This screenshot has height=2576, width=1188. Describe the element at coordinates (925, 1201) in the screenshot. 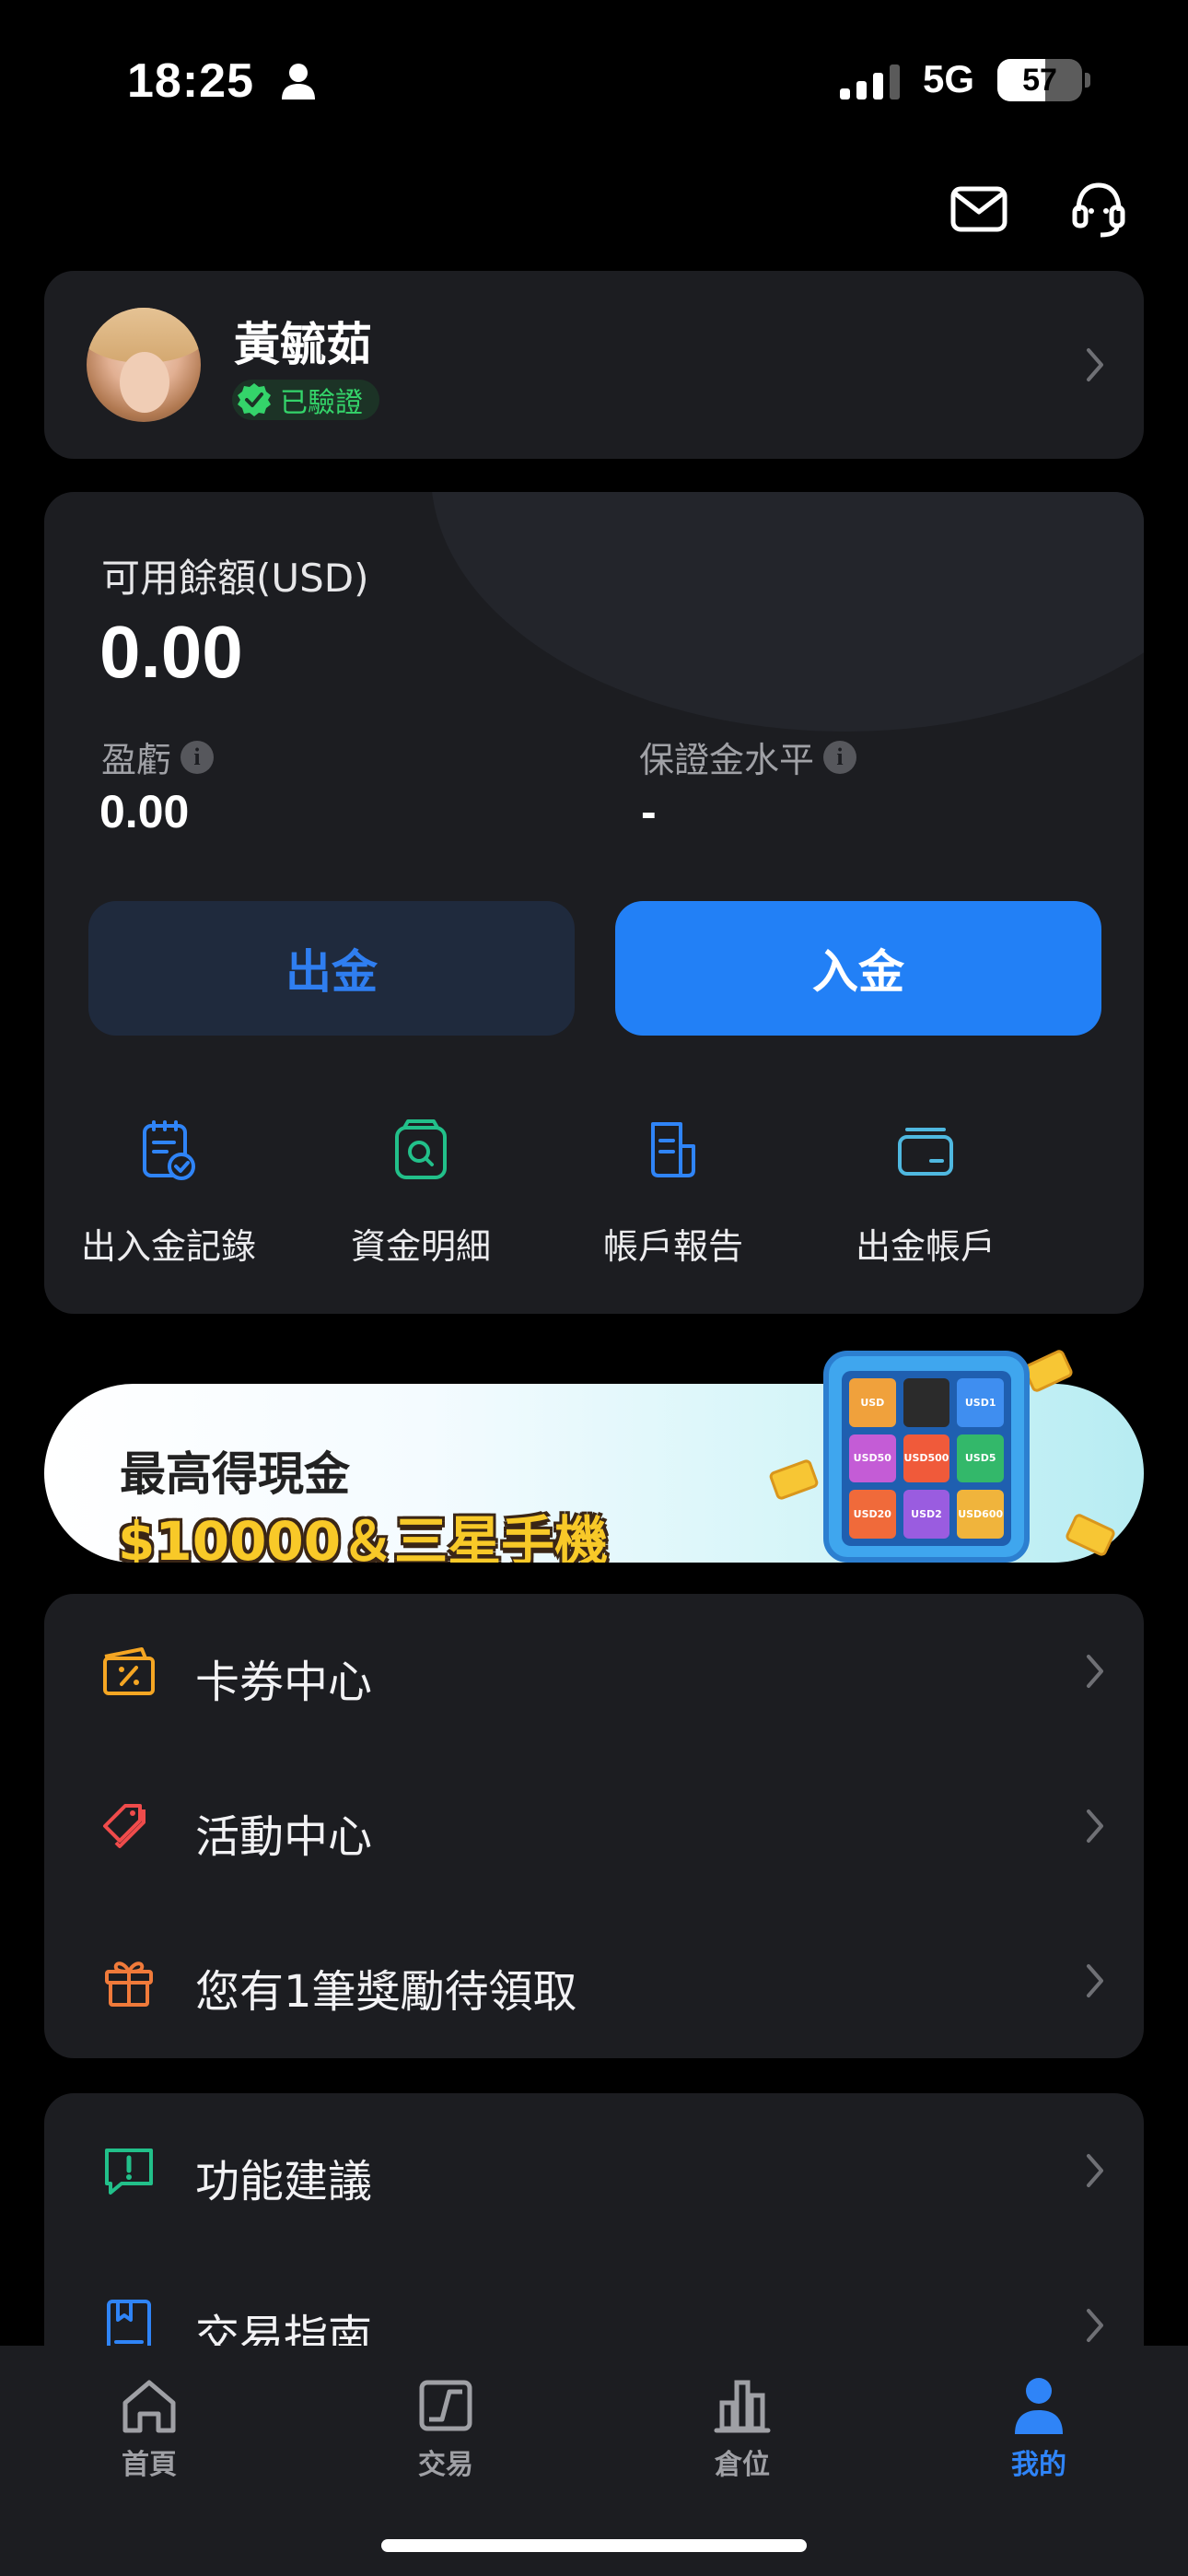

I see `quick-action-withdraw-account: 出金帳戶` at that location.